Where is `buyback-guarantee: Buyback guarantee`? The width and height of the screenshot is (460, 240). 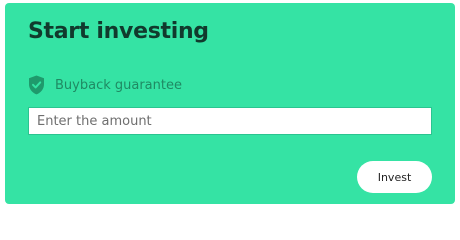
buyback-guarantee: Buyback guarantee is located at coordinates (105, 85).